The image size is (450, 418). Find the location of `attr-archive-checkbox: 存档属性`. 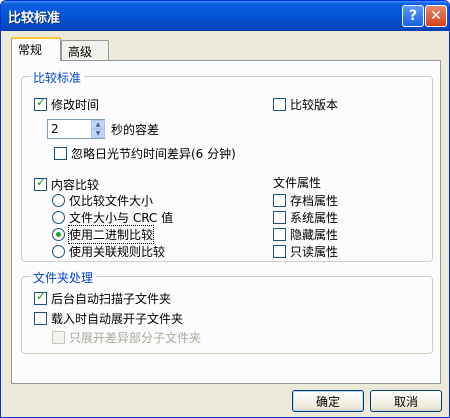

attr-archive-checkbox: 存档属性 is located at coordinates (305, 200).